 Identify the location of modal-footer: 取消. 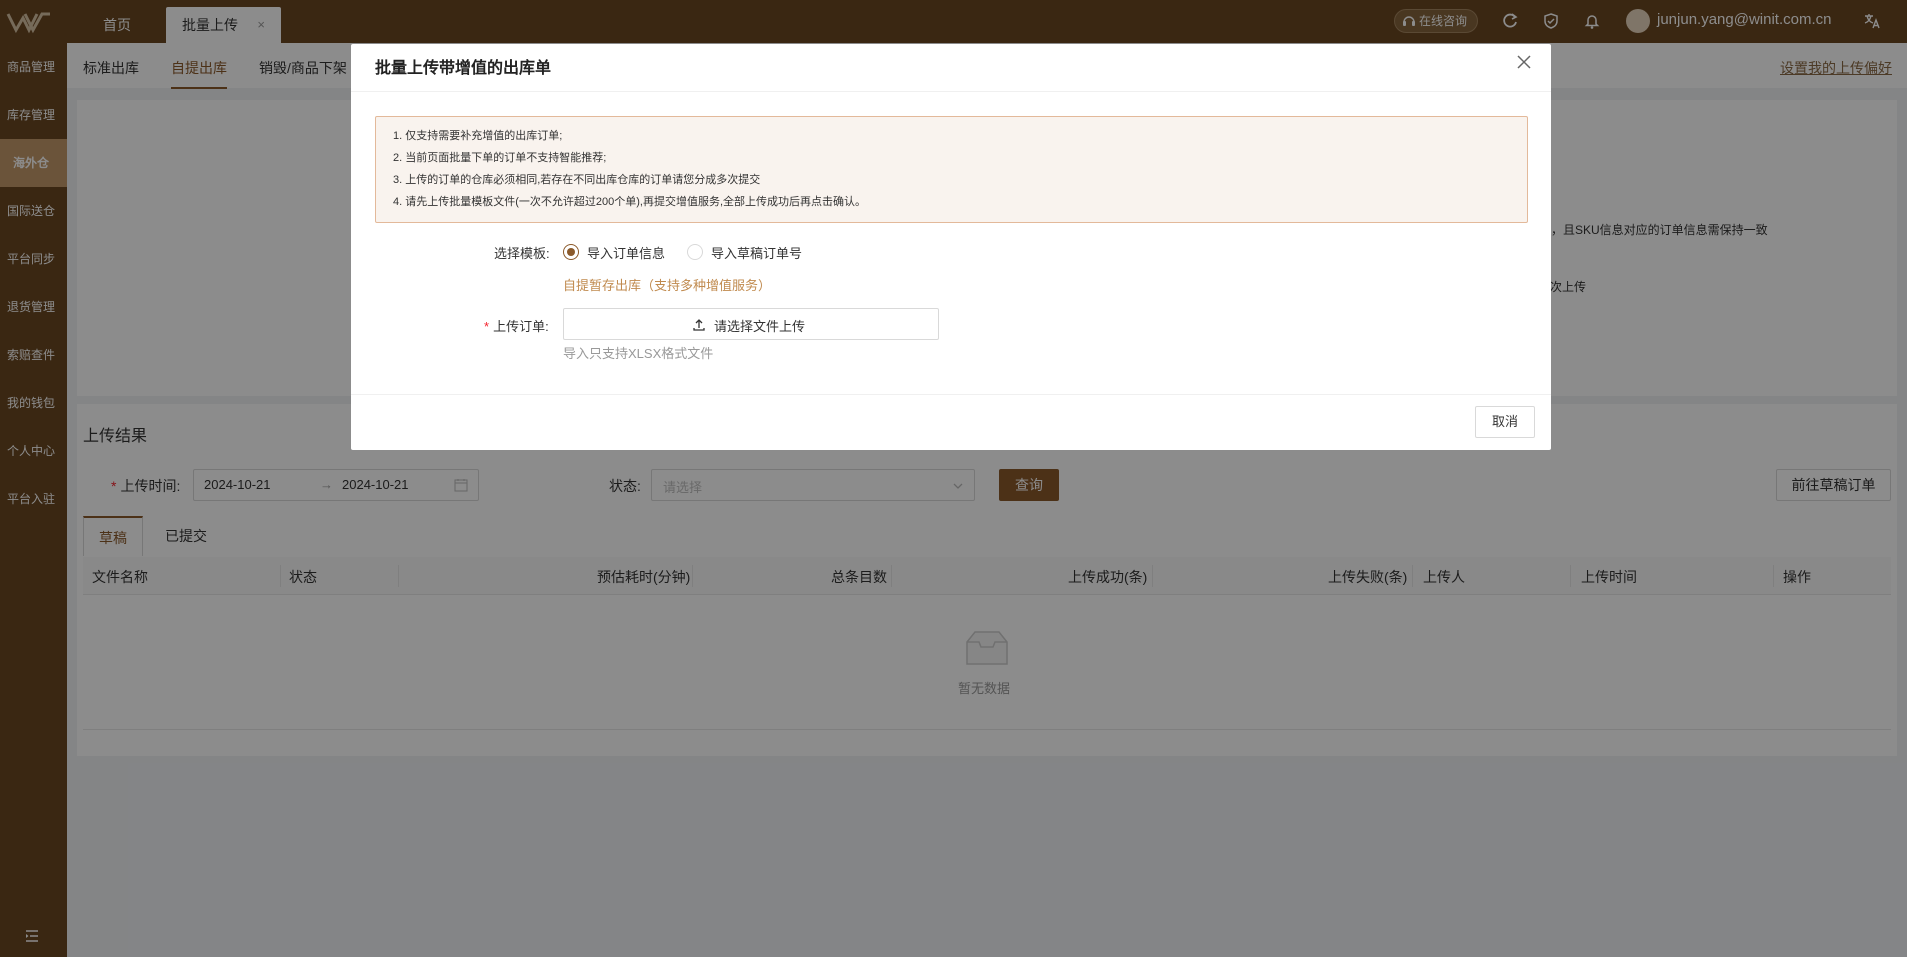
(951, 422).